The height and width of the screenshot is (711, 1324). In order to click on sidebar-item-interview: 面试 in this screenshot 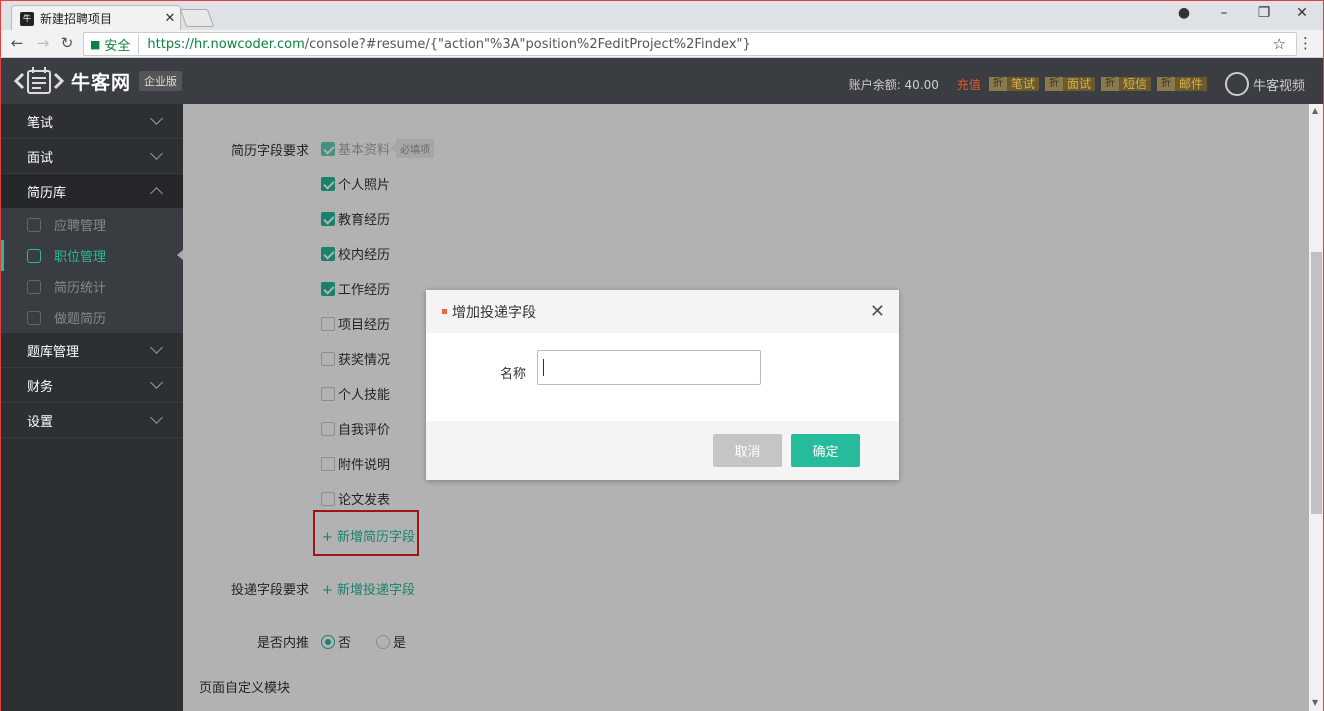, I will do `click(92, 156)`.